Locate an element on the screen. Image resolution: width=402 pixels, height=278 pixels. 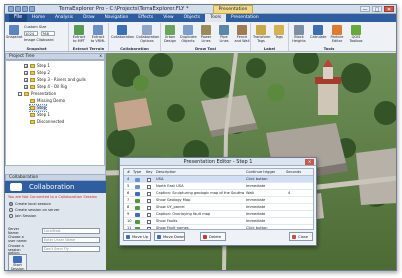
table-row: 8 Show UY_parcel Immediate is located at coordinates (218, 207).